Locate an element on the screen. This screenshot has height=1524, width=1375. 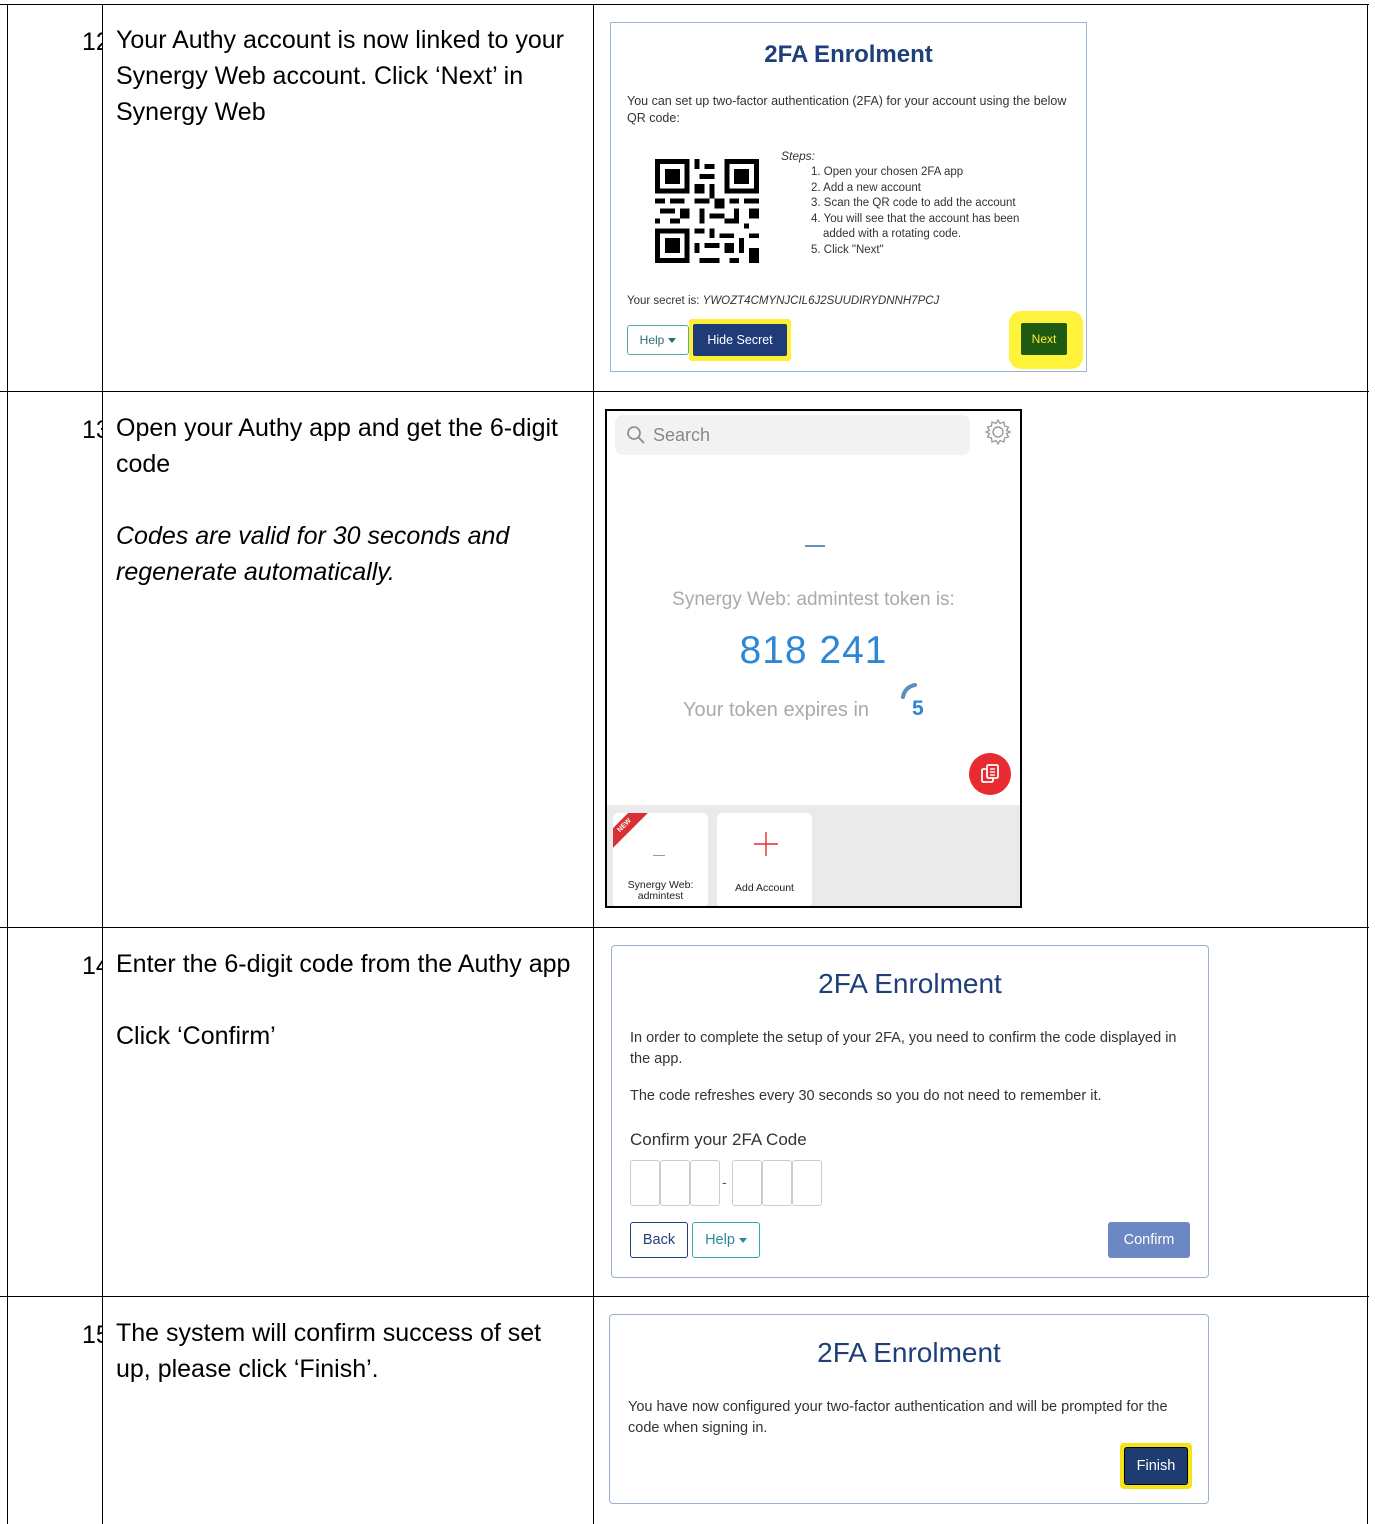
expires-label: Your token expires in is located at coordinates (776, 710).